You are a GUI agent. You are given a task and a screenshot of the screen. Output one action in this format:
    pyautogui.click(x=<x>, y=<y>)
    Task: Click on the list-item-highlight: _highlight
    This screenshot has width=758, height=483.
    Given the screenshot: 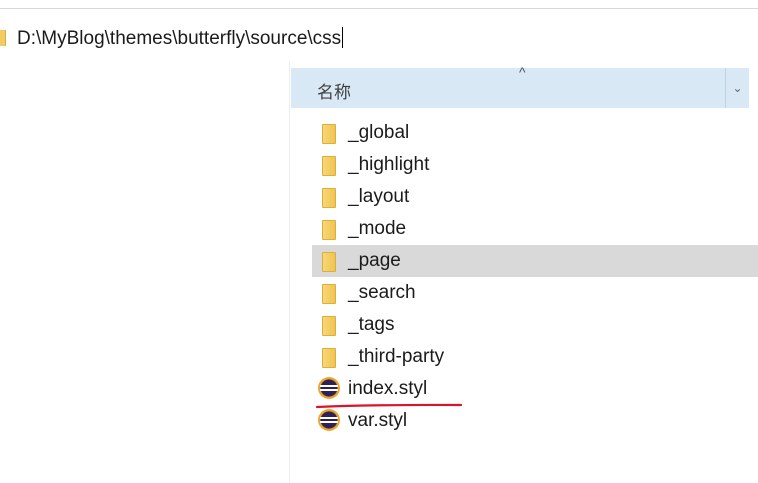 What is the action you would take?
    pyautogui.click(x=535, y=165)
    